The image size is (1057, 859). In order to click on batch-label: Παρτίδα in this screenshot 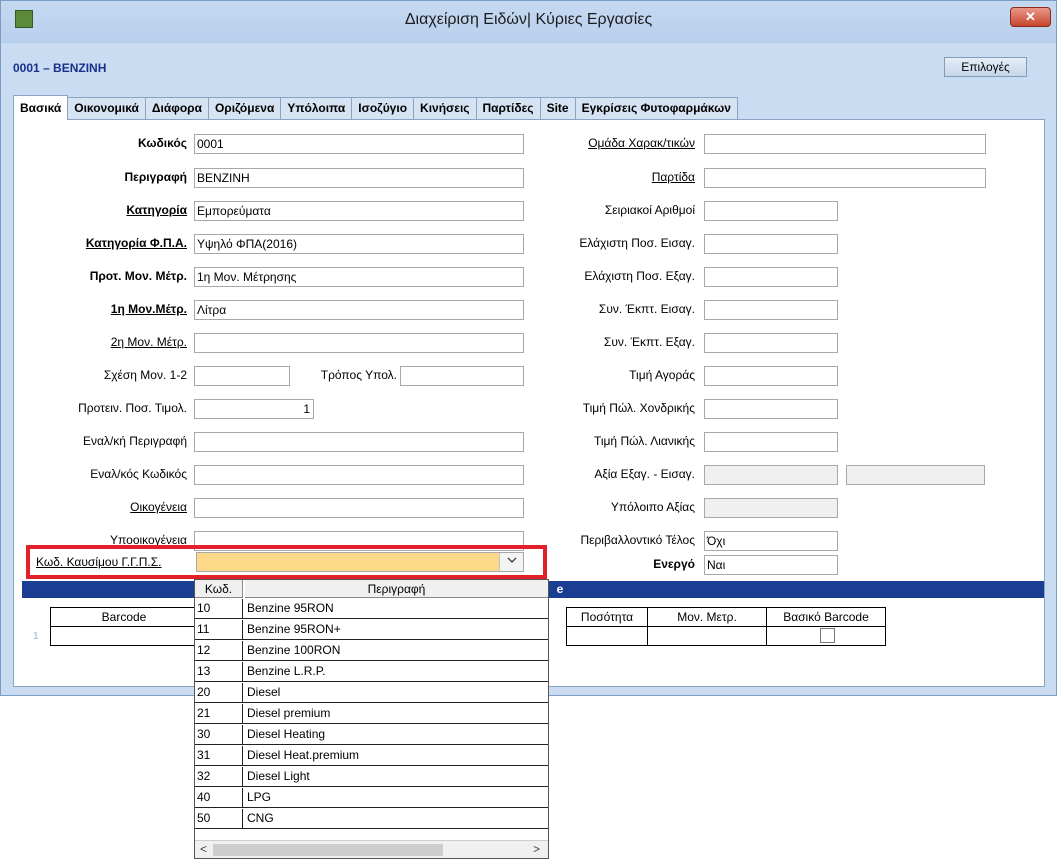, I will do `click(673, 177)`.